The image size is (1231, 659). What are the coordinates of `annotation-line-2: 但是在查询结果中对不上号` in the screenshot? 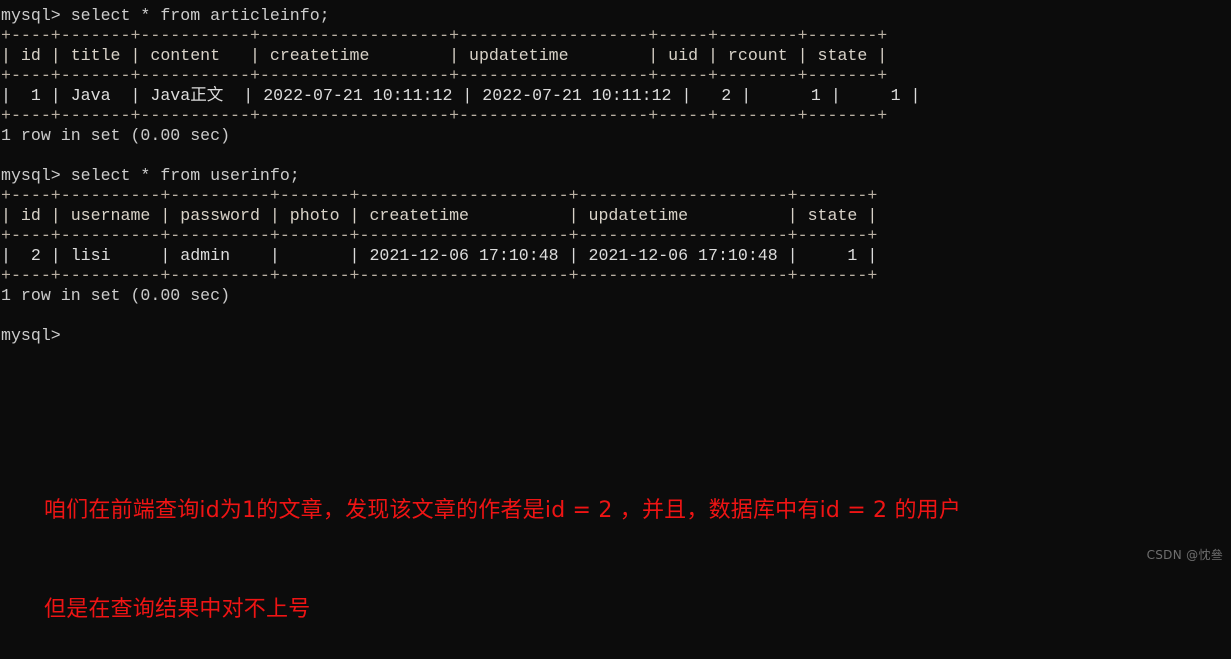 It's located at (177, 609).